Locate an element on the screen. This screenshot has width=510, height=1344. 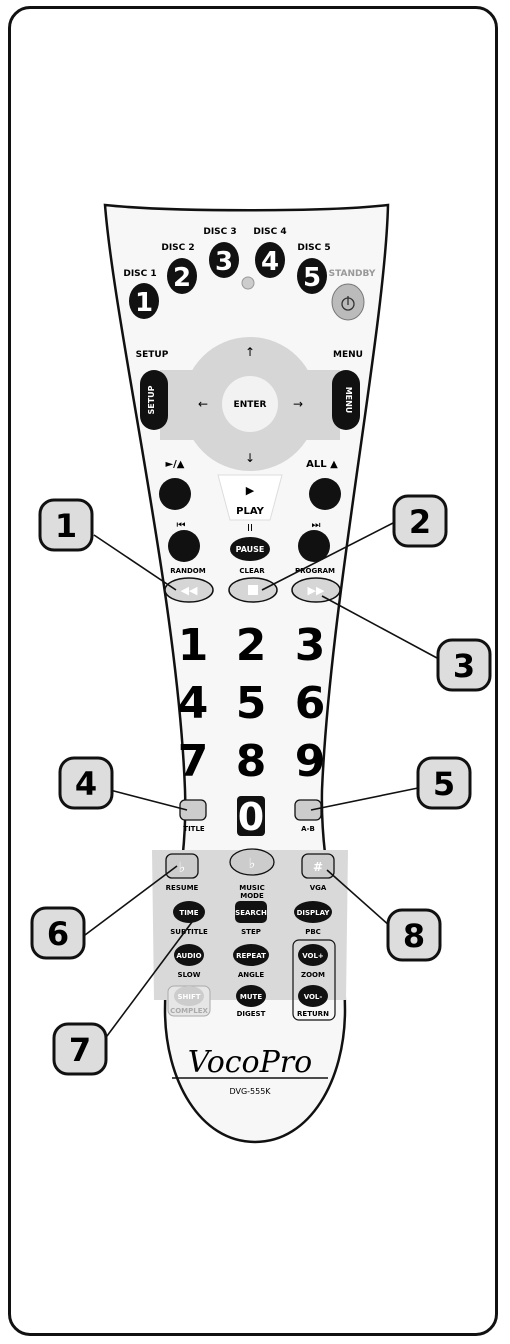
digit-9: 9 is located at coordinates (310, 761).